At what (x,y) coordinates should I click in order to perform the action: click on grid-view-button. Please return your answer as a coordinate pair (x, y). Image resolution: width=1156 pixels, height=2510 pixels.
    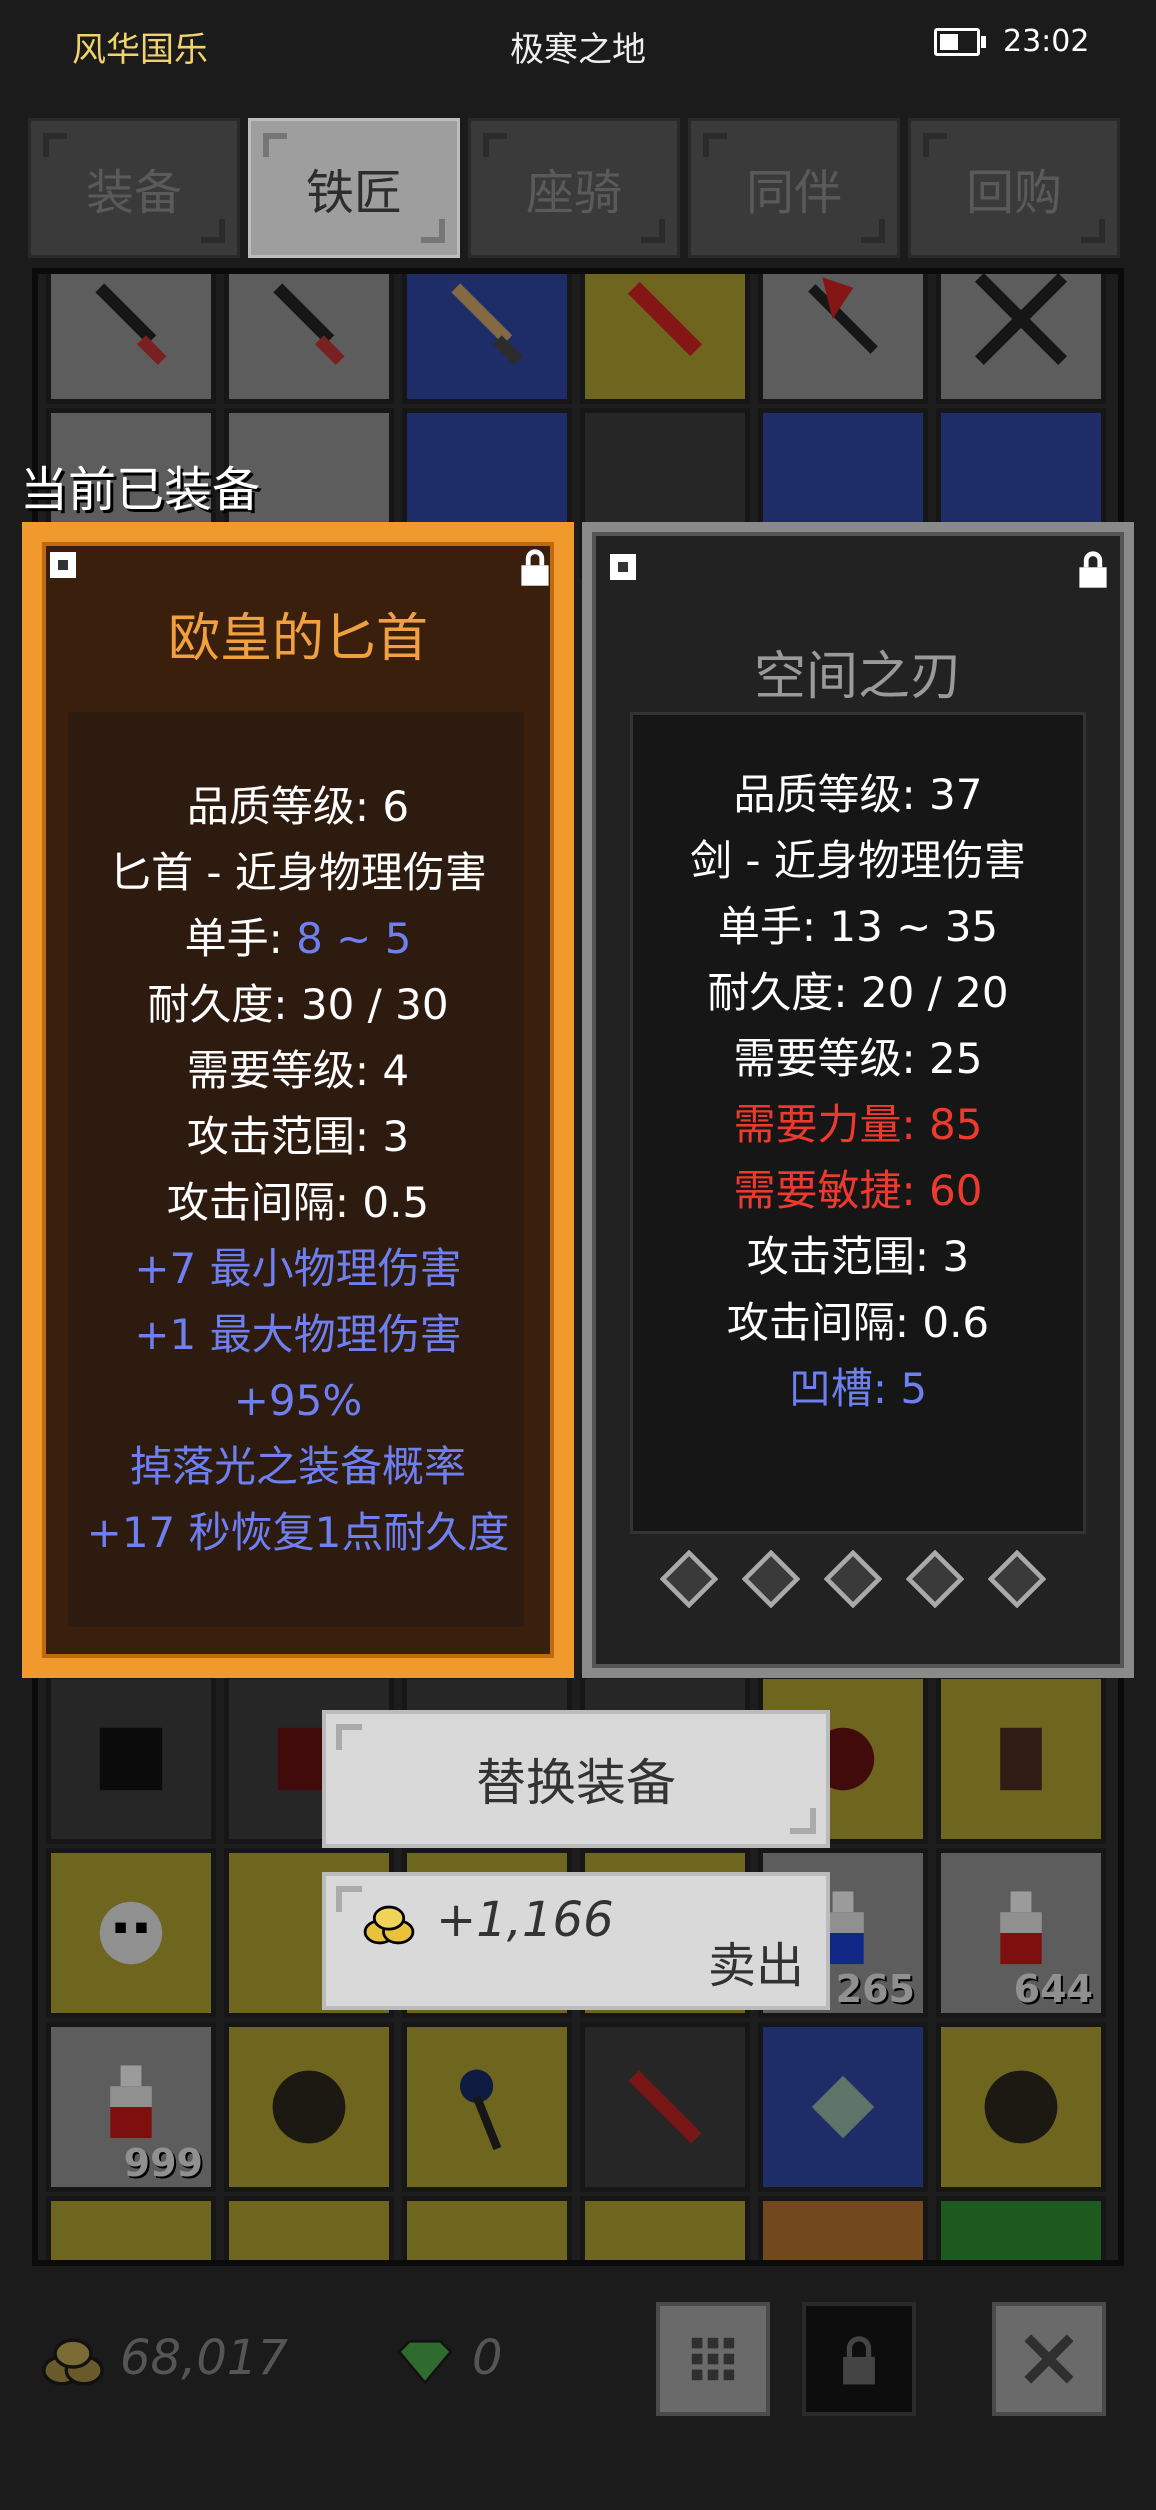
    Looking at the image, I should click on (713, 2359).